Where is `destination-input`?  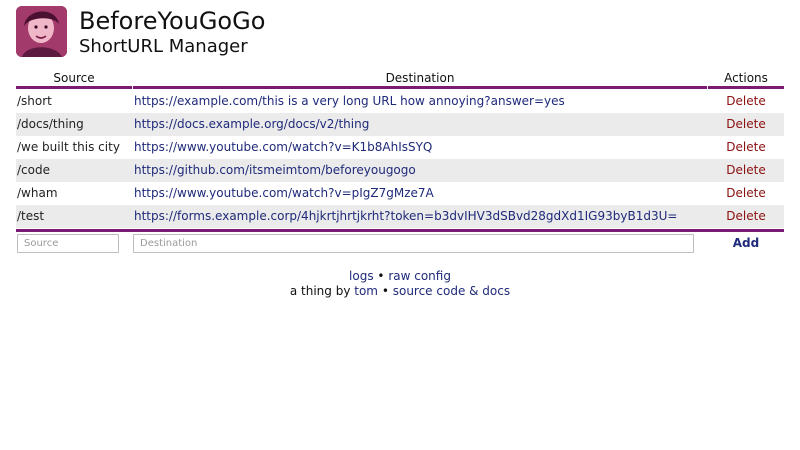
destination-input is located at coordinates (413, 243).